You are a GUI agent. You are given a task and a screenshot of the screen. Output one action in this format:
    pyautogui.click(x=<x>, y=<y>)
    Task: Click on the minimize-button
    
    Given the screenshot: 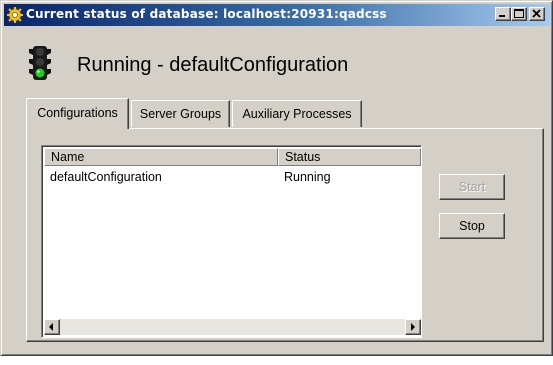 What is the action you would take?
    pyautogui.click(x=503, y=14)
    